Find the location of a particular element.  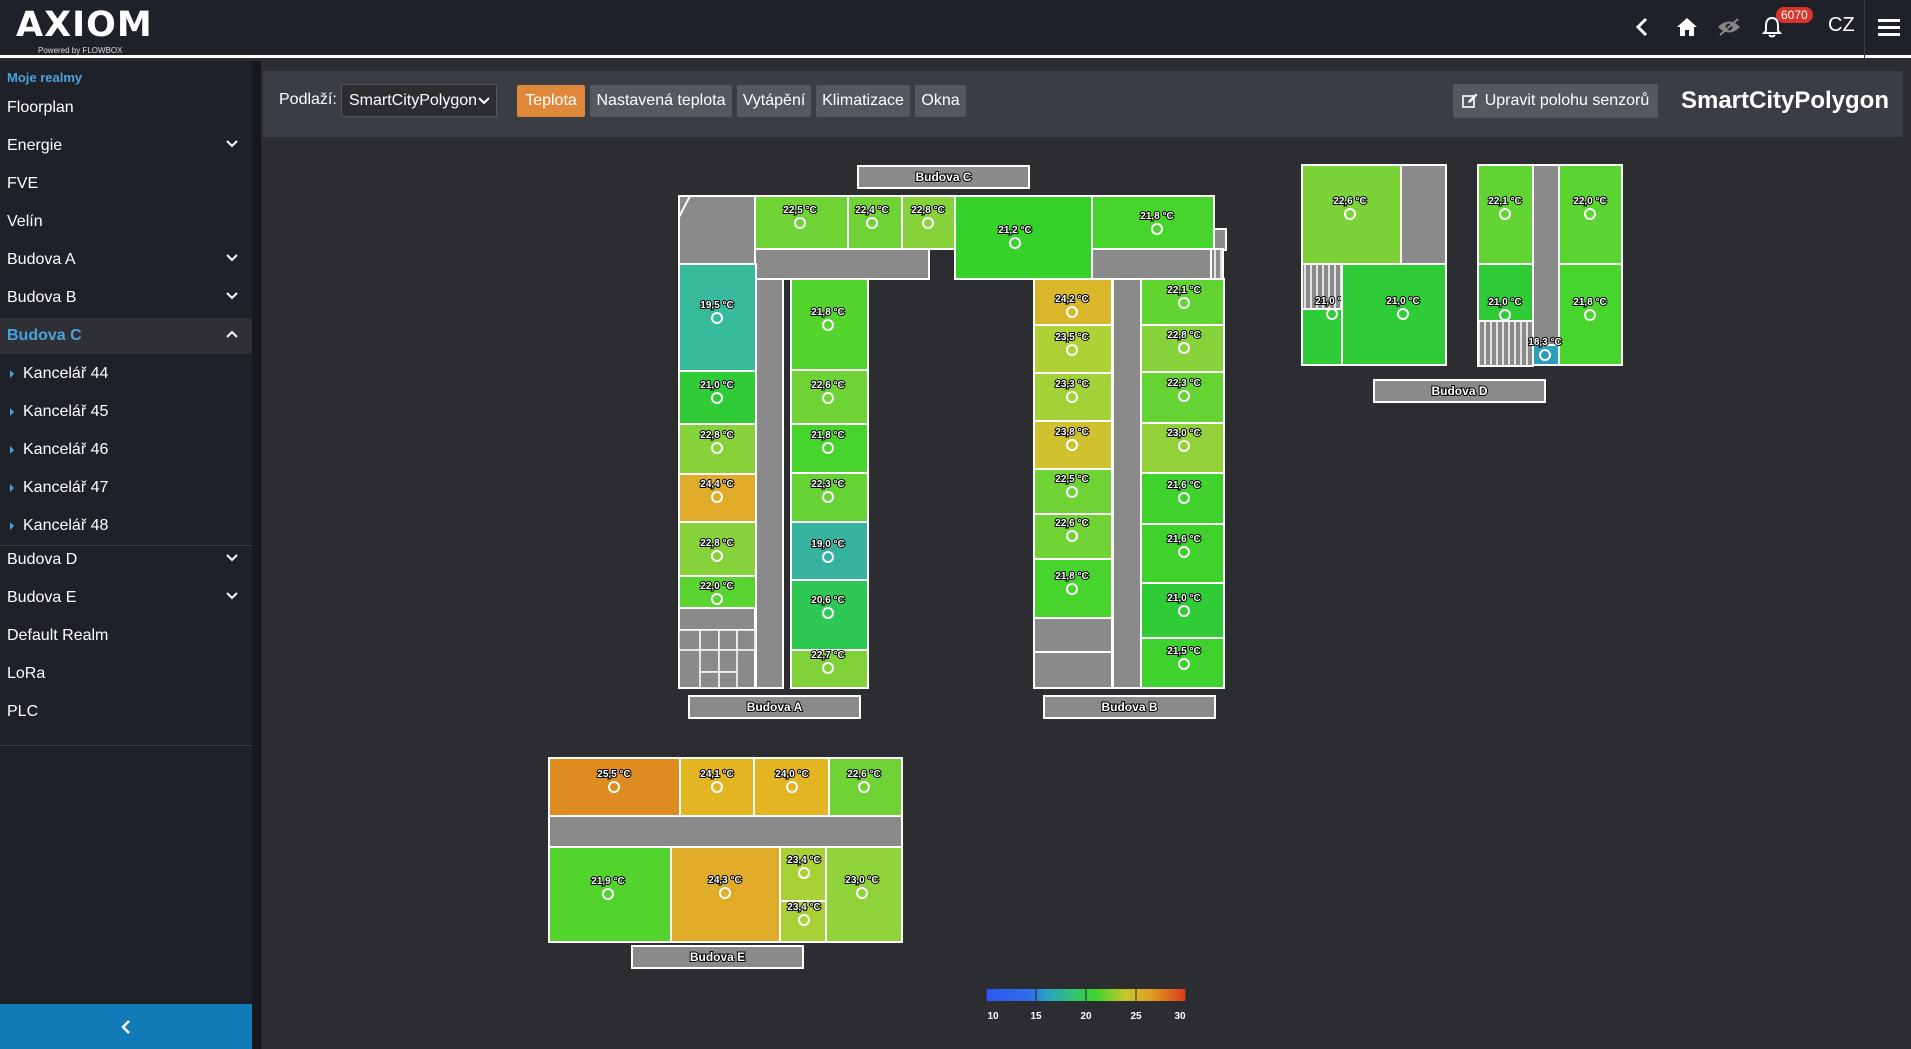

room-sensor: 24,4 °C is located at coordinates (717, 498).